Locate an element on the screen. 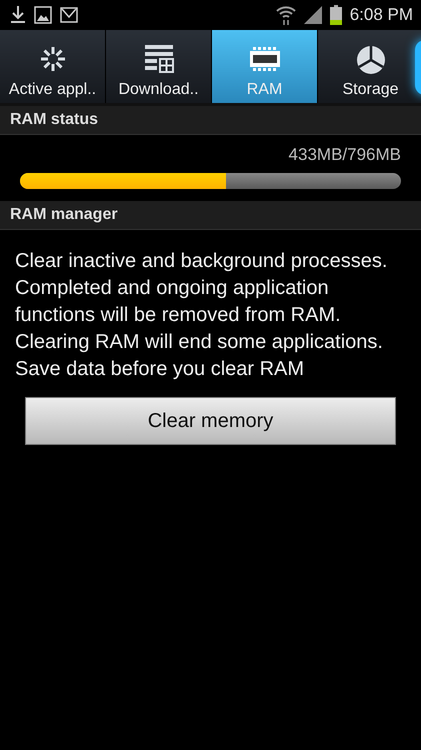 The width and height of the screenshot is (421, 750). section-header: RAM status is located at coordinates (210, 120).